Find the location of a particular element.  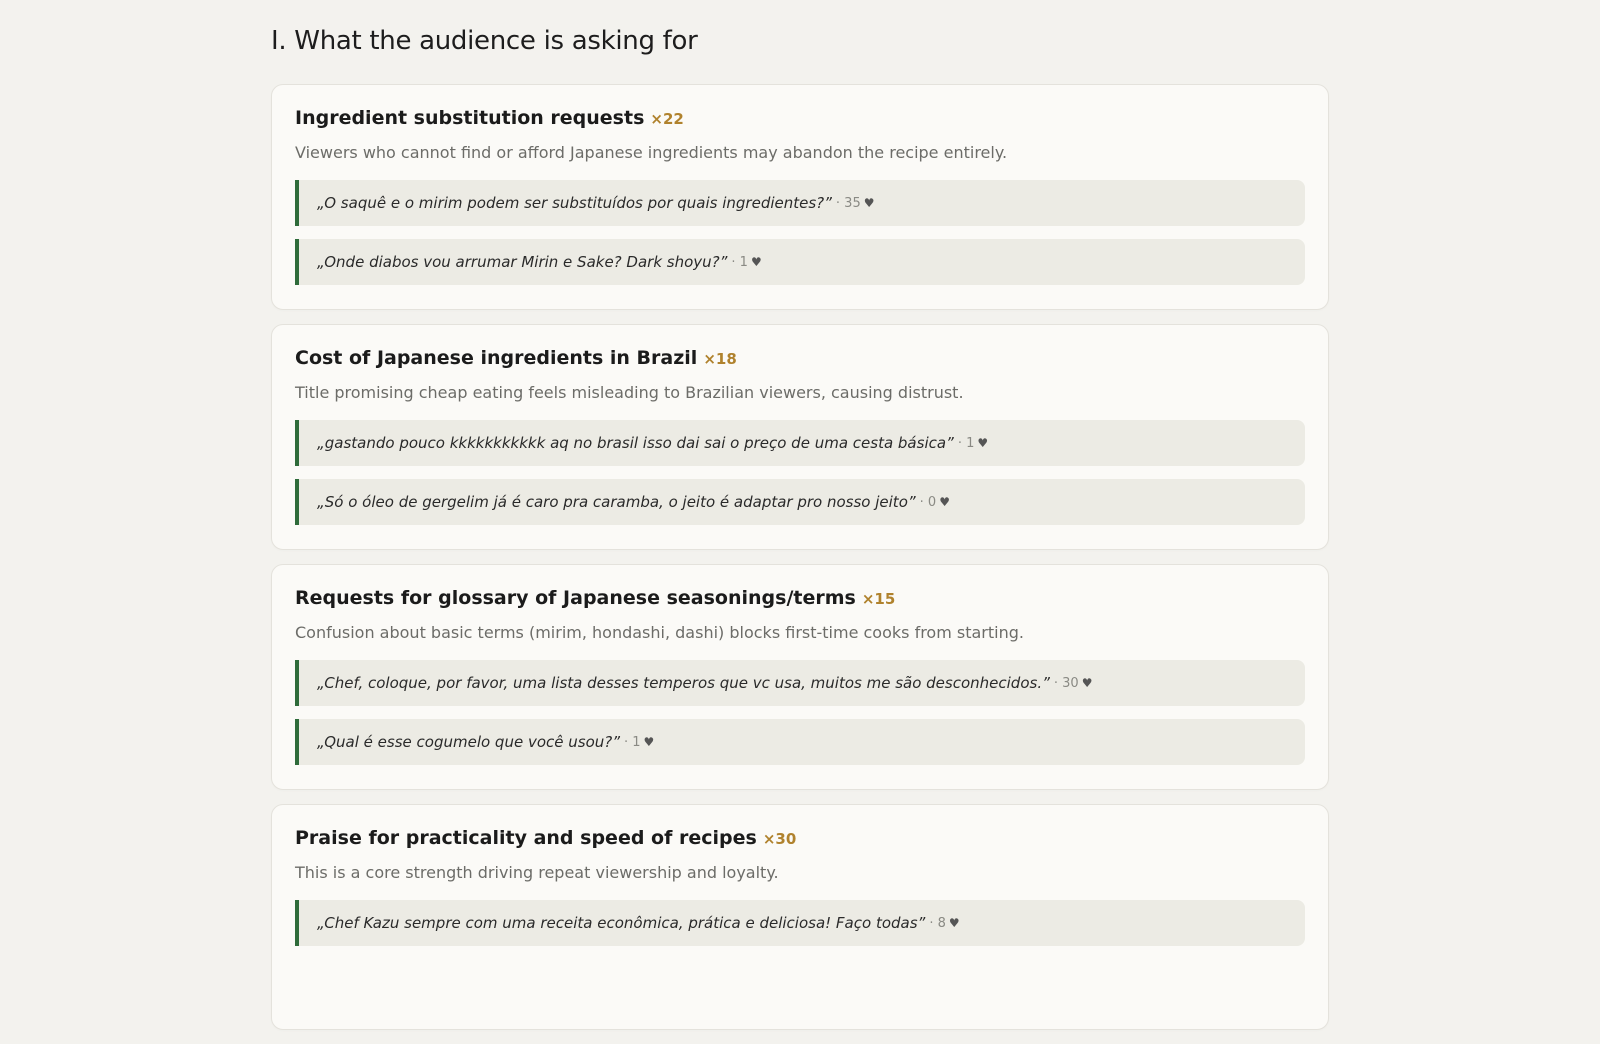

mention-count-badge: ×30 is located at coordinates (779, 839).